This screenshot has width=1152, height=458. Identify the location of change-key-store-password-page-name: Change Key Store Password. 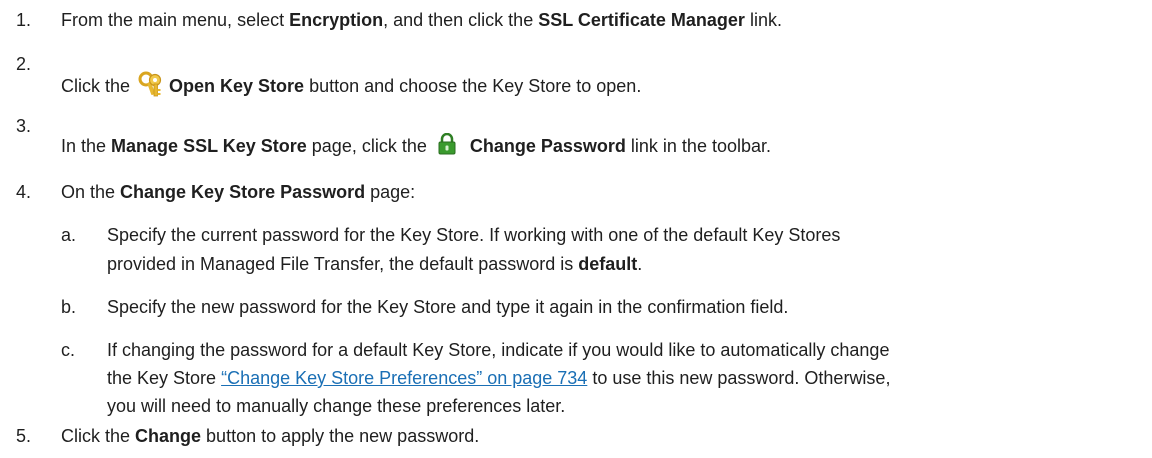
(243, 192).